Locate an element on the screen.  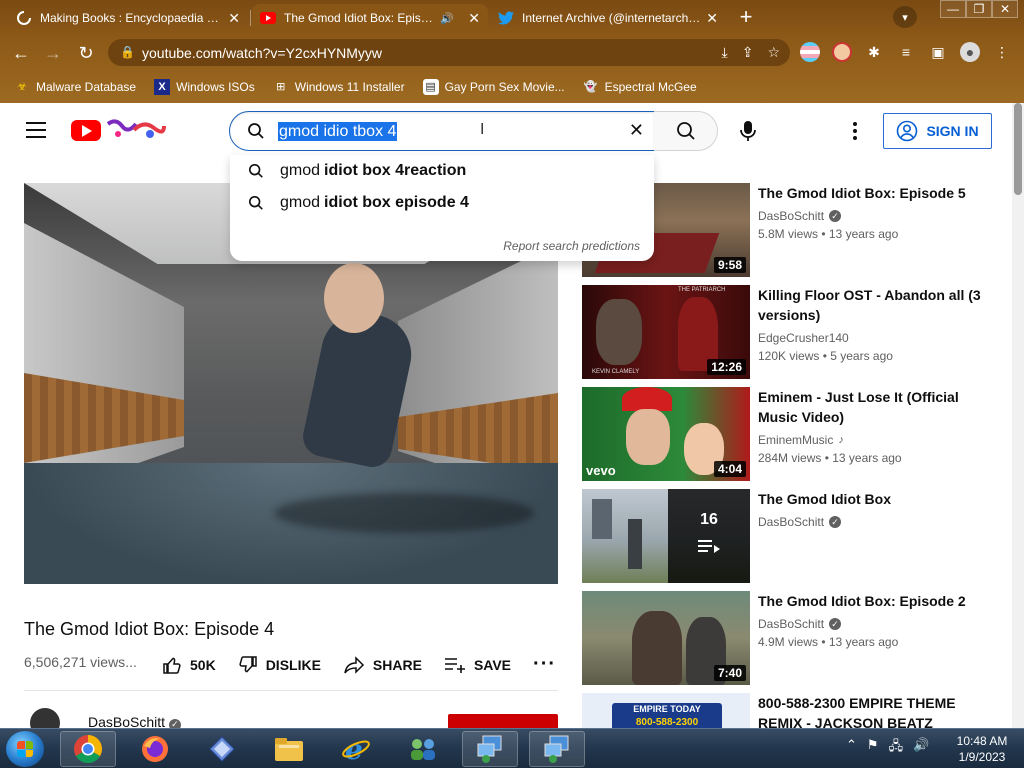
video-duration: 4:04 is located at coordinates (729, 469).